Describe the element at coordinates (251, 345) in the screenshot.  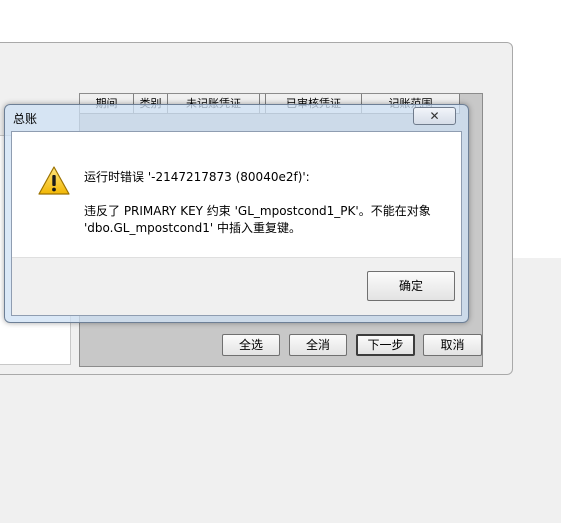
I see `select-all-button: 全选` at that location.